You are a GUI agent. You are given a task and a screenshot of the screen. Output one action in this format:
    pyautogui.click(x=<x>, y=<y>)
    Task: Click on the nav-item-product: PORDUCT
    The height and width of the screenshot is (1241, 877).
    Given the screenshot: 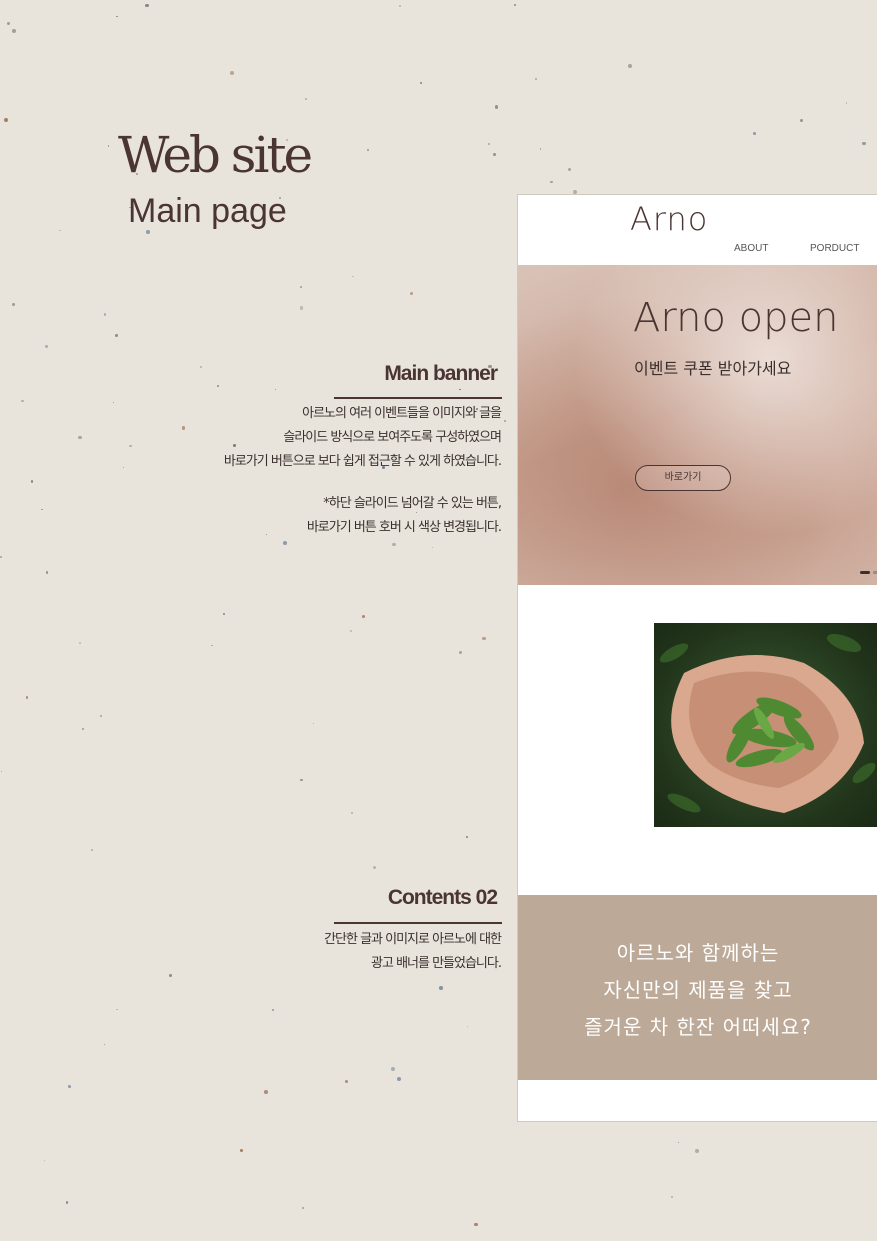 What is the action you would take?
    pyautogui.click(x=834, y=248)
    